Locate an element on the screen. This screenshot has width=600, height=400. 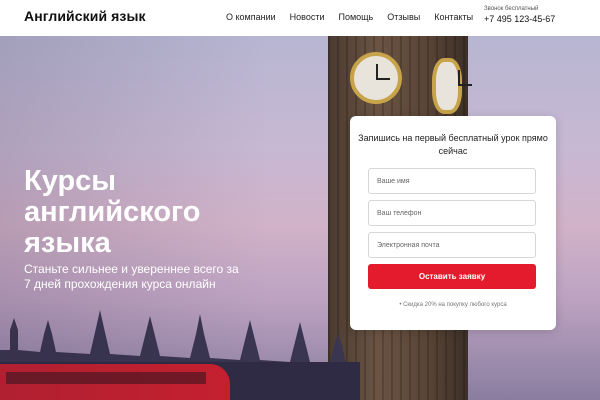
discount-note: • Скидка 20% на покупку любого курса is located at coordinates (453, 305).